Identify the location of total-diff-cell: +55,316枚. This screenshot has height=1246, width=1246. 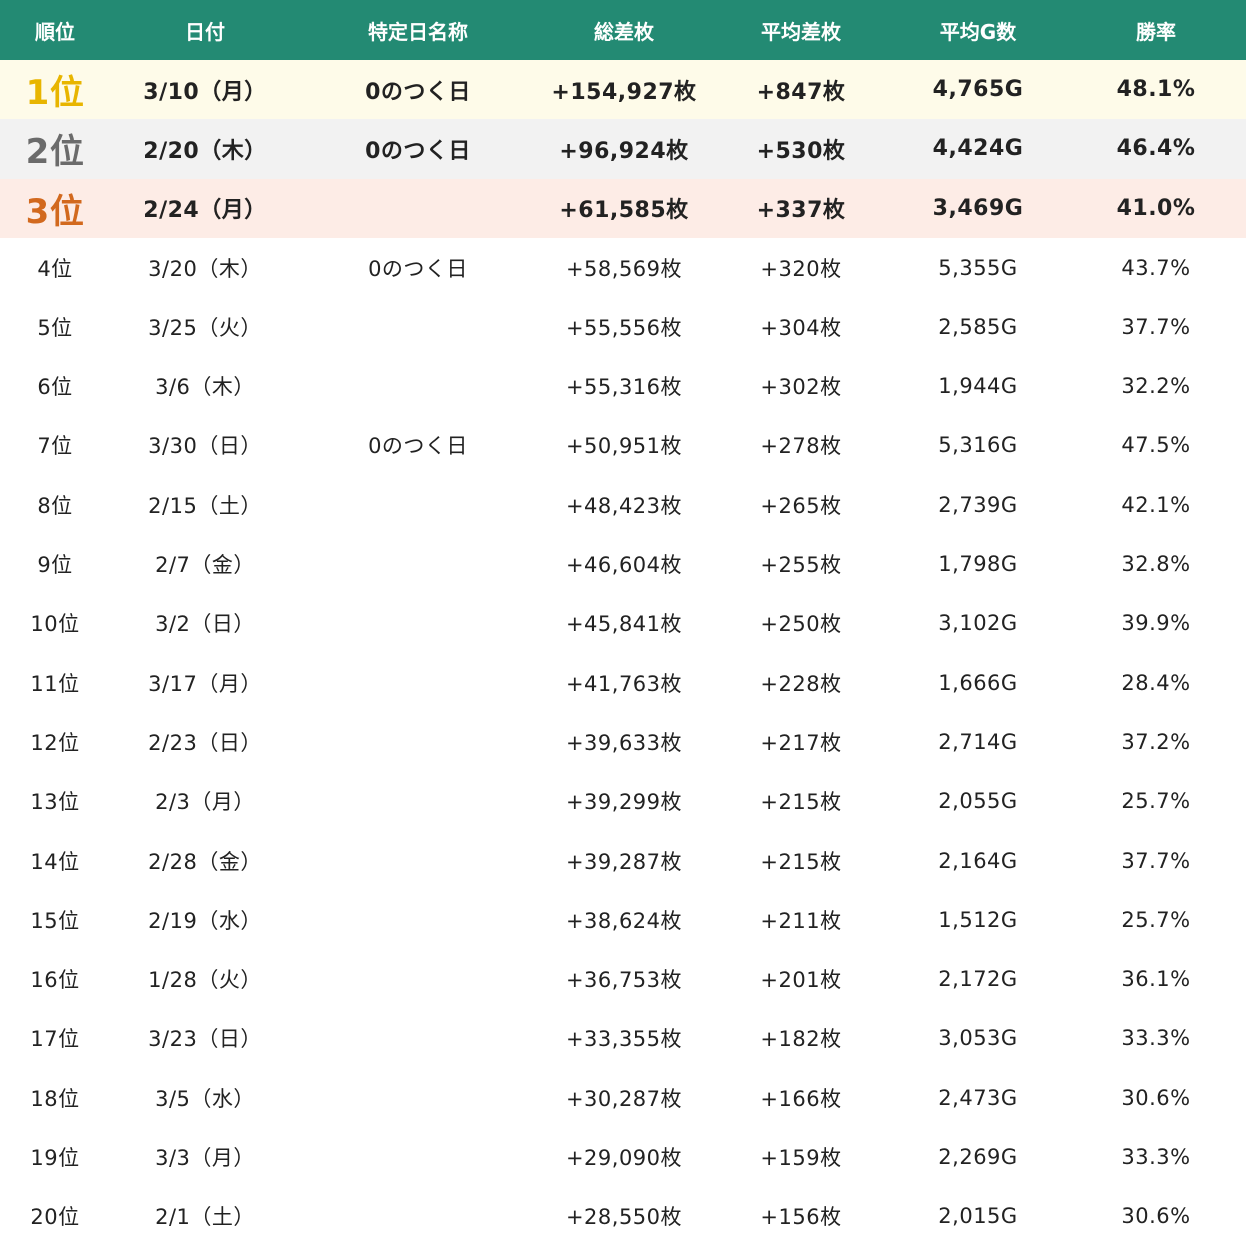
(624, 387).